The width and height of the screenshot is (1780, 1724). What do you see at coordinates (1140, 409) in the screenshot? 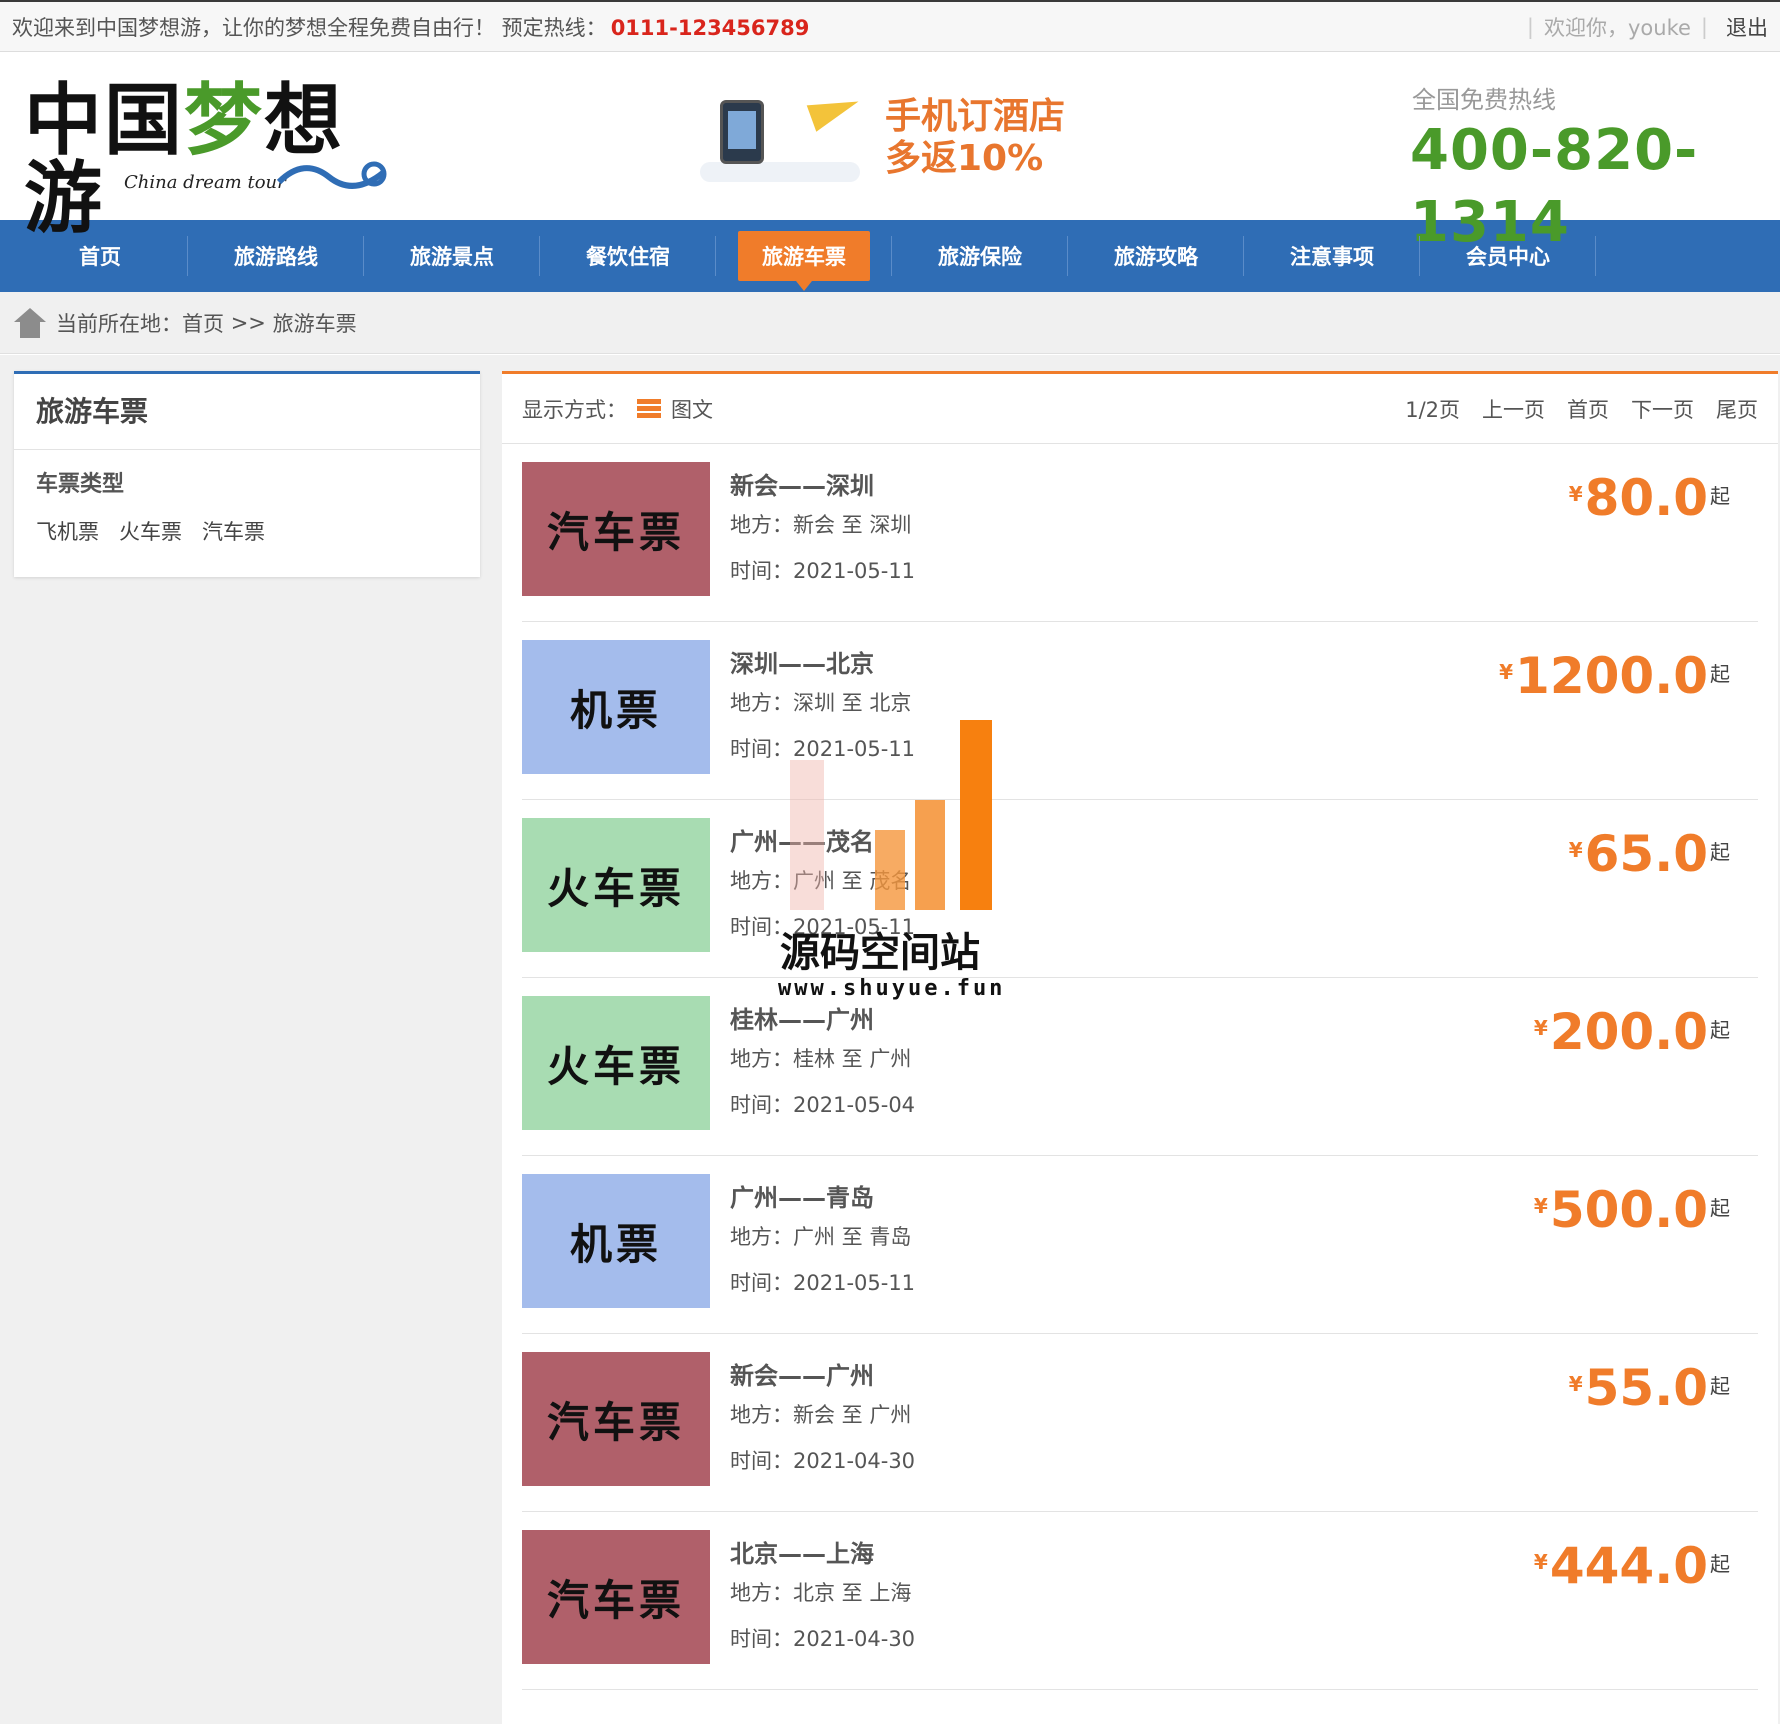
I see `list-toolbar: 显示方式： 图文 1/2页 上一页 首页 下一页 尾页` at bounding box center [1140, 409].